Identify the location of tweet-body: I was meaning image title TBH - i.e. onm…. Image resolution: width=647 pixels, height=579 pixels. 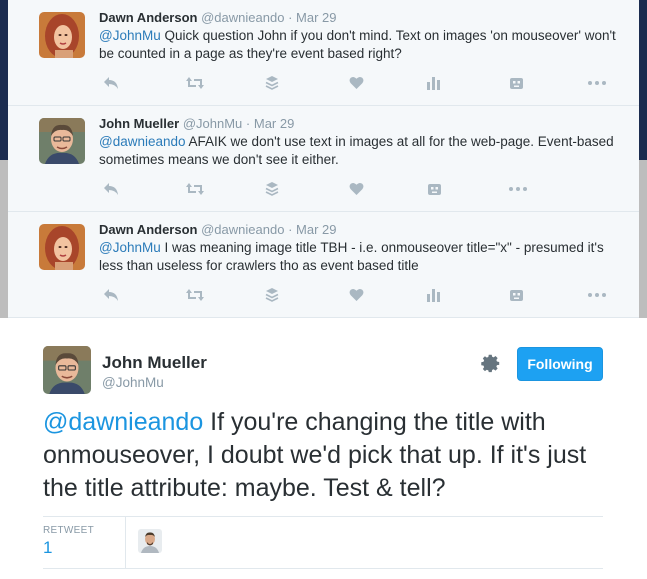
(351, 256).